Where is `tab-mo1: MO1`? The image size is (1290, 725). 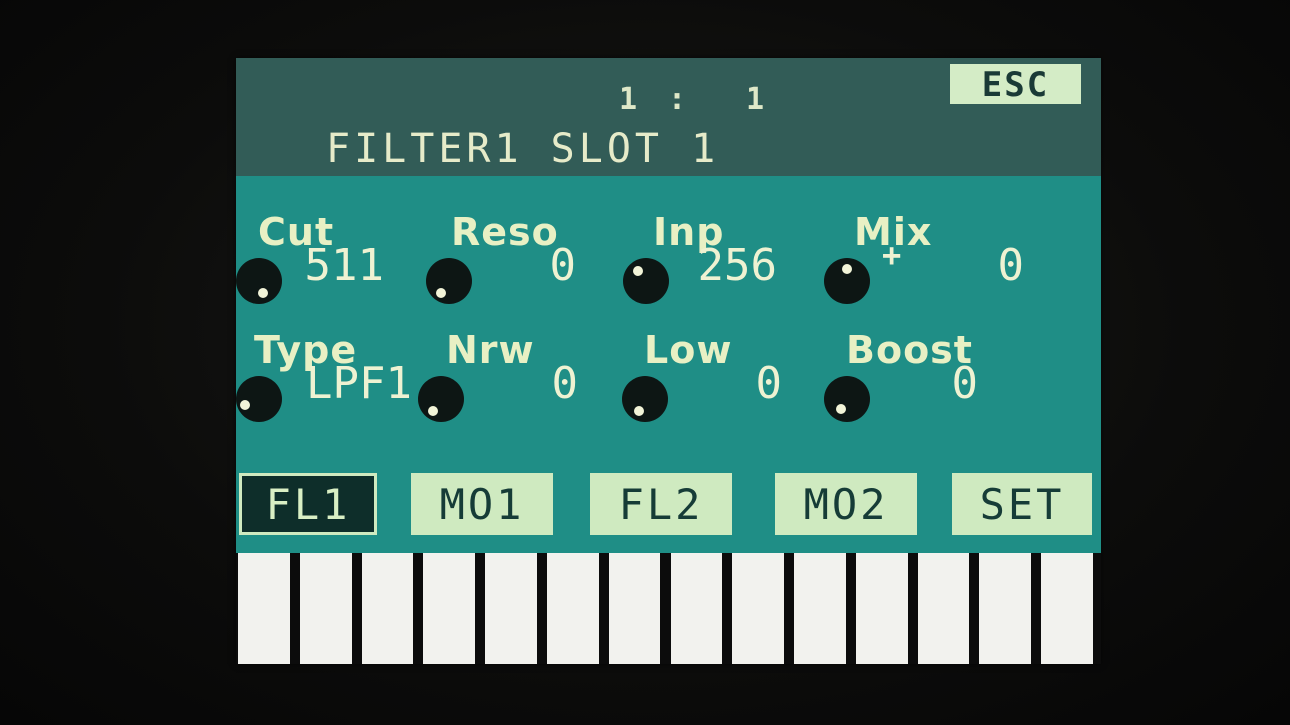 tab-mo1: MO1 is located at coordinates (482, 504).